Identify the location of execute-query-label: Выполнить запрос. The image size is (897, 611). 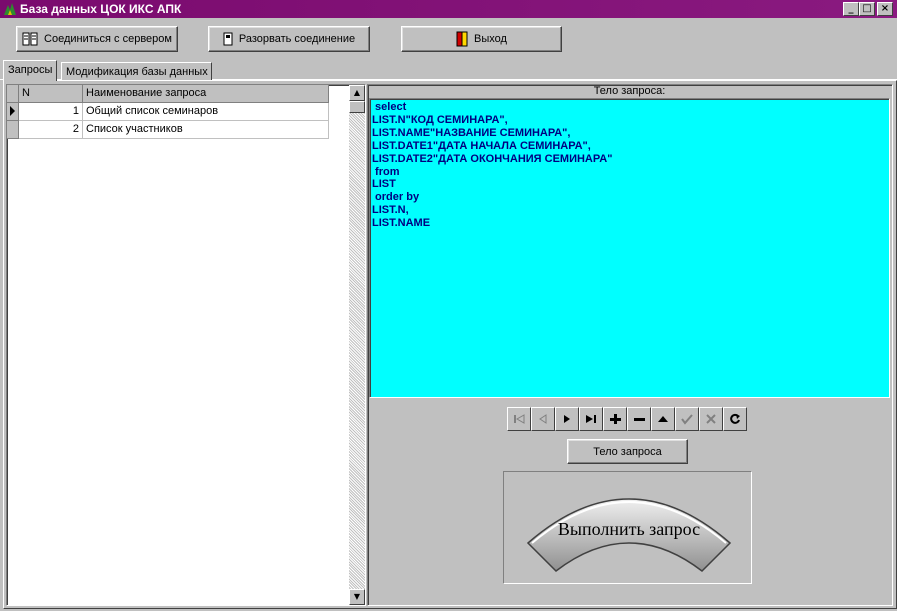
(629, 529).